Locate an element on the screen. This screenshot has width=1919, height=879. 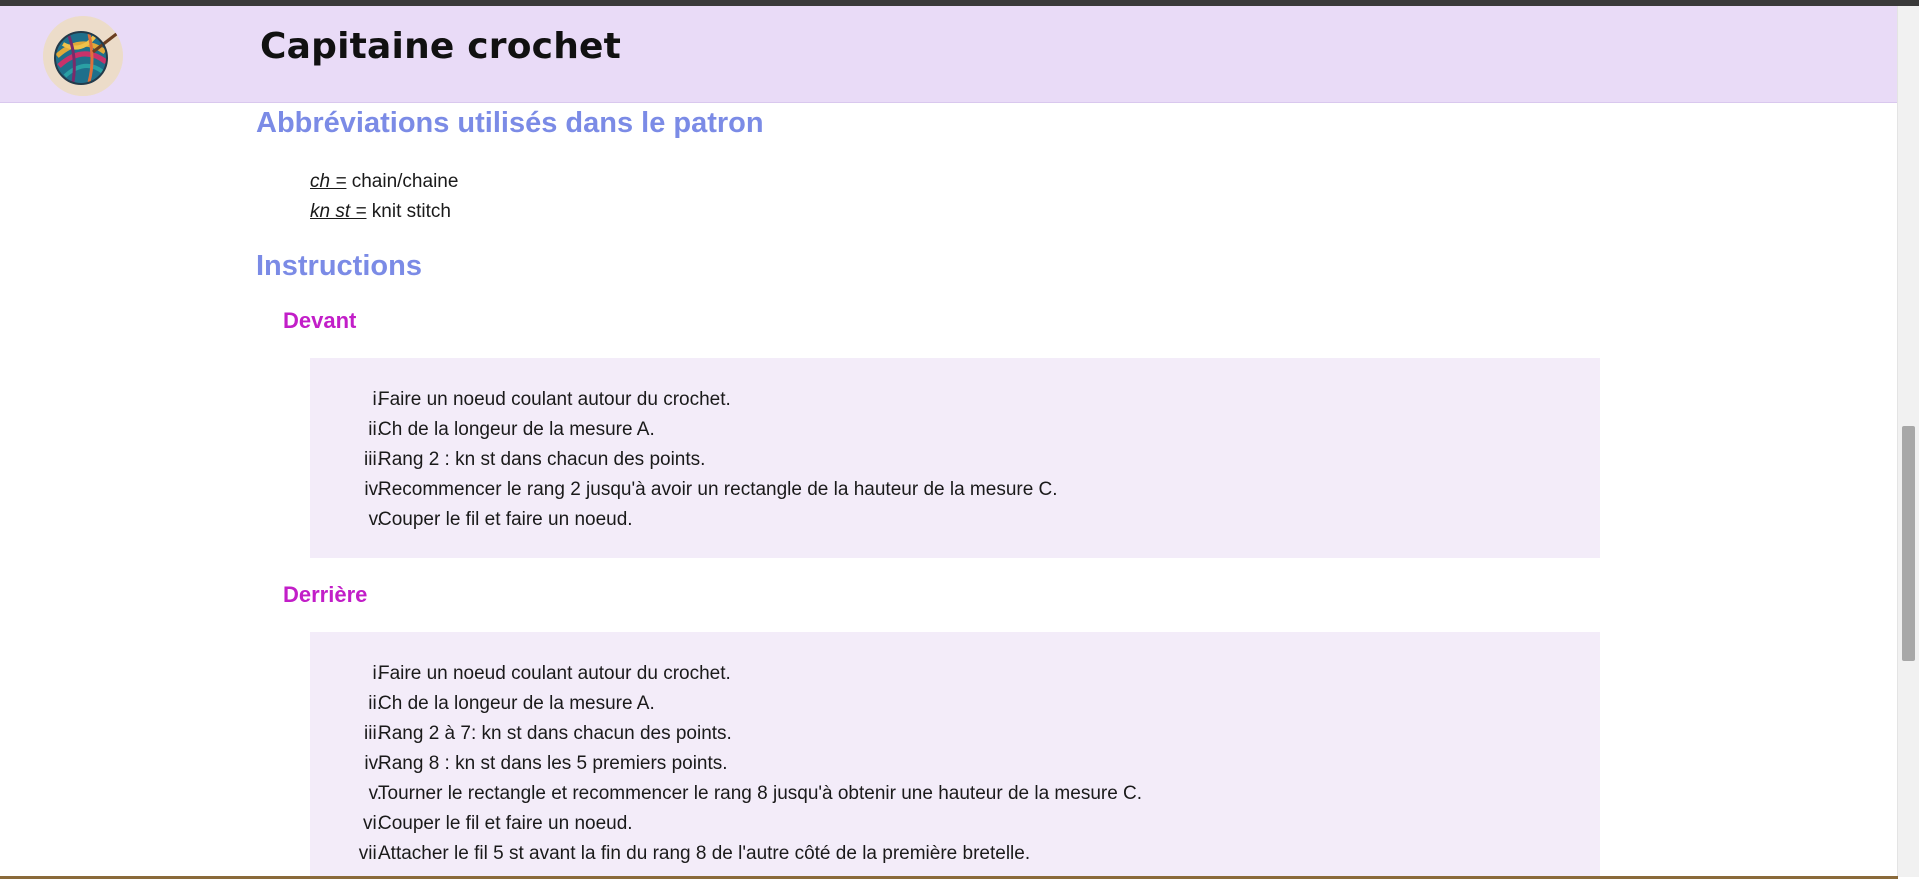
list-item: kn st = knit stitch is located at coordinates (384, 212).